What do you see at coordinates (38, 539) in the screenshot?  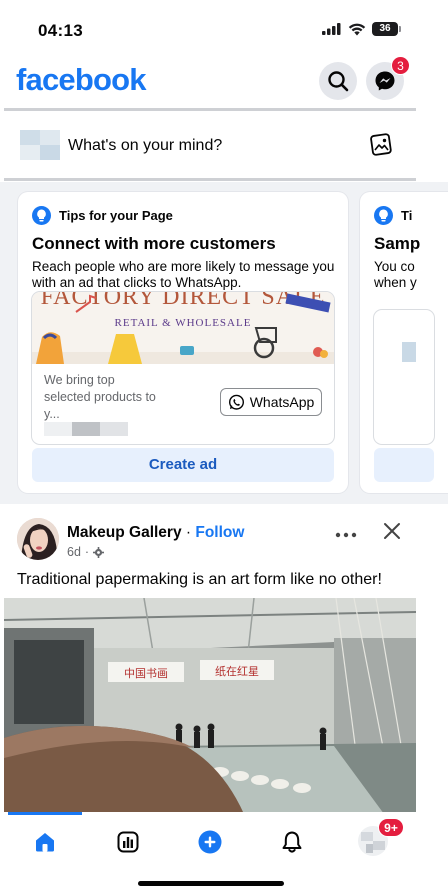 I see `post-avatar` at bounding box center [38, 539].